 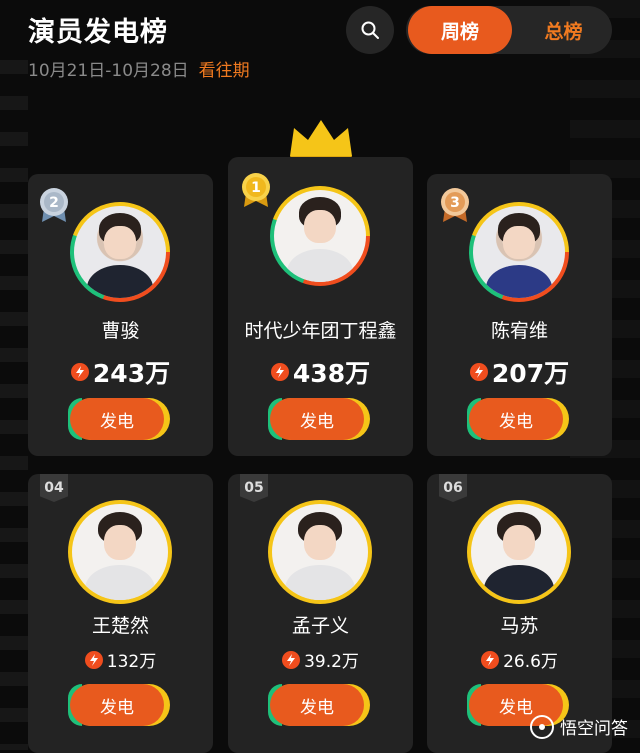 What do you see at coordinates (98, 32) in the screenshot?
I see `page-title: 演员发电榜` at bounding box center [98, 32].